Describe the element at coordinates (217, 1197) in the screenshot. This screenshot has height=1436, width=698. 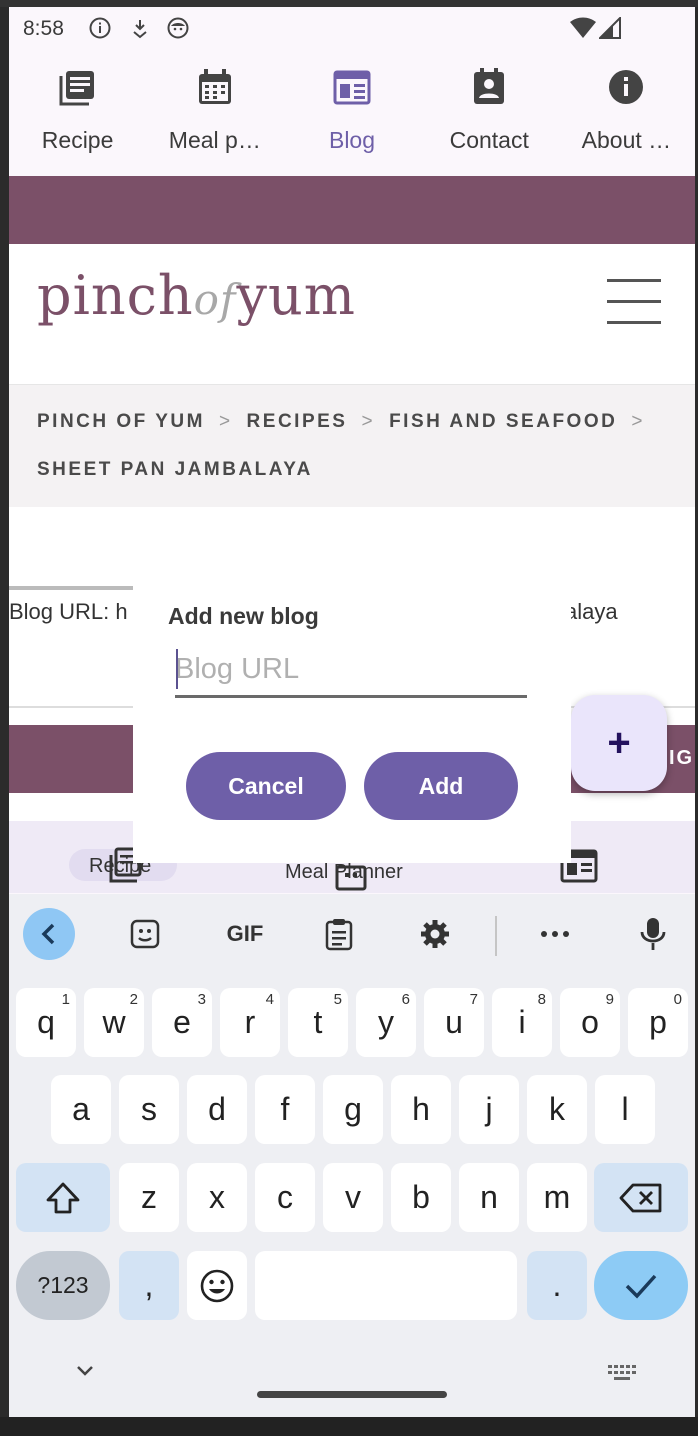
I see `key-x: x` at that location.